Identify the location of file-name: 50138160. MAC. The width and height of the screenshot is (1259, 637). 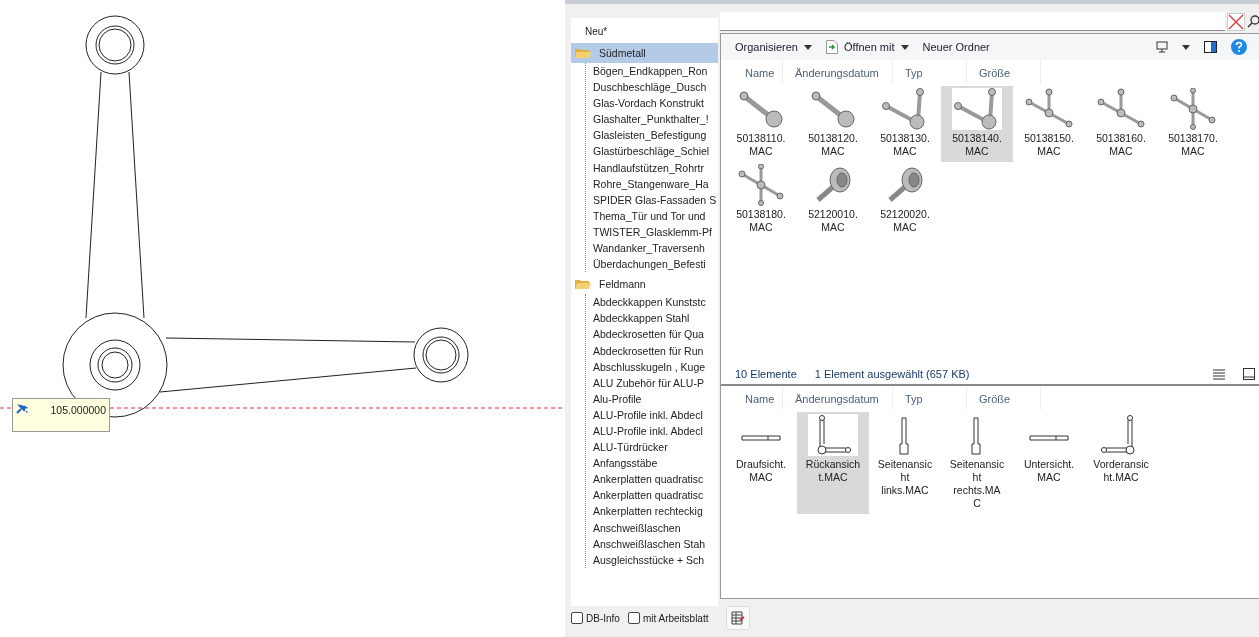
(1121, 145).